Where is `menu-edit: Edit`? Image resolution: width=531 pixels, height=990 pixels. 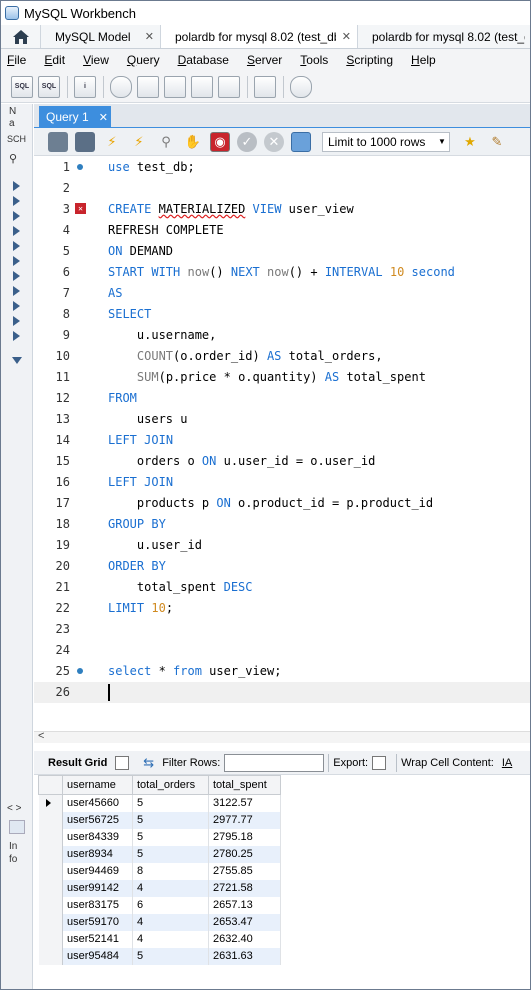
menu-edit: Edit is located at coordinates (54, 60).